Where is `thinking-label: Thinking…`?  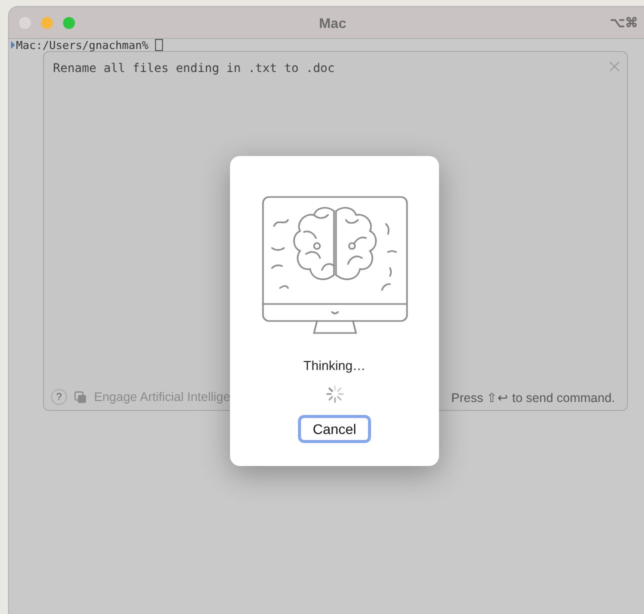 thinking-label: Thinking… is located at coordinates (334, 365).